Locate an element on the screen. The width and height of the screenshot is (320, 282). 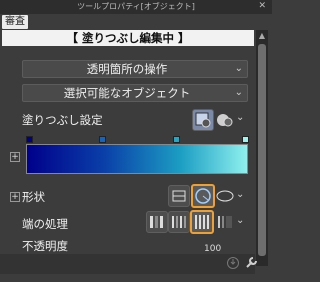
opacity-label: 不透明度 is located at coordinates (45, 246).